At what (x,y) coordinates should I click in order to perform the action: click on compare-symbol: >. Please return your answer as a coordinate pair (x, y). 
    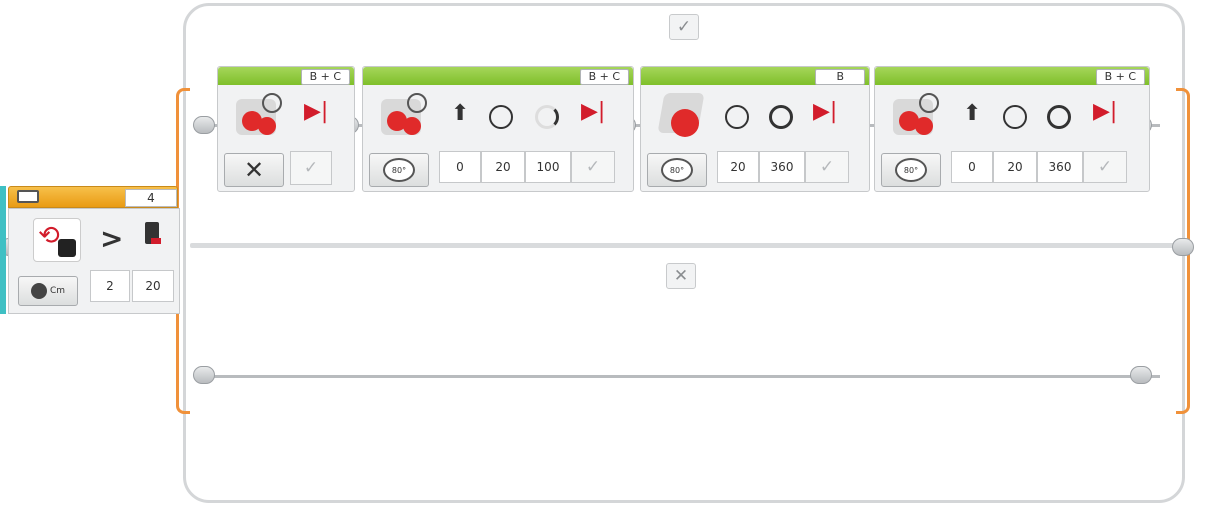
    Looking at the image, I should click on (112, 238).